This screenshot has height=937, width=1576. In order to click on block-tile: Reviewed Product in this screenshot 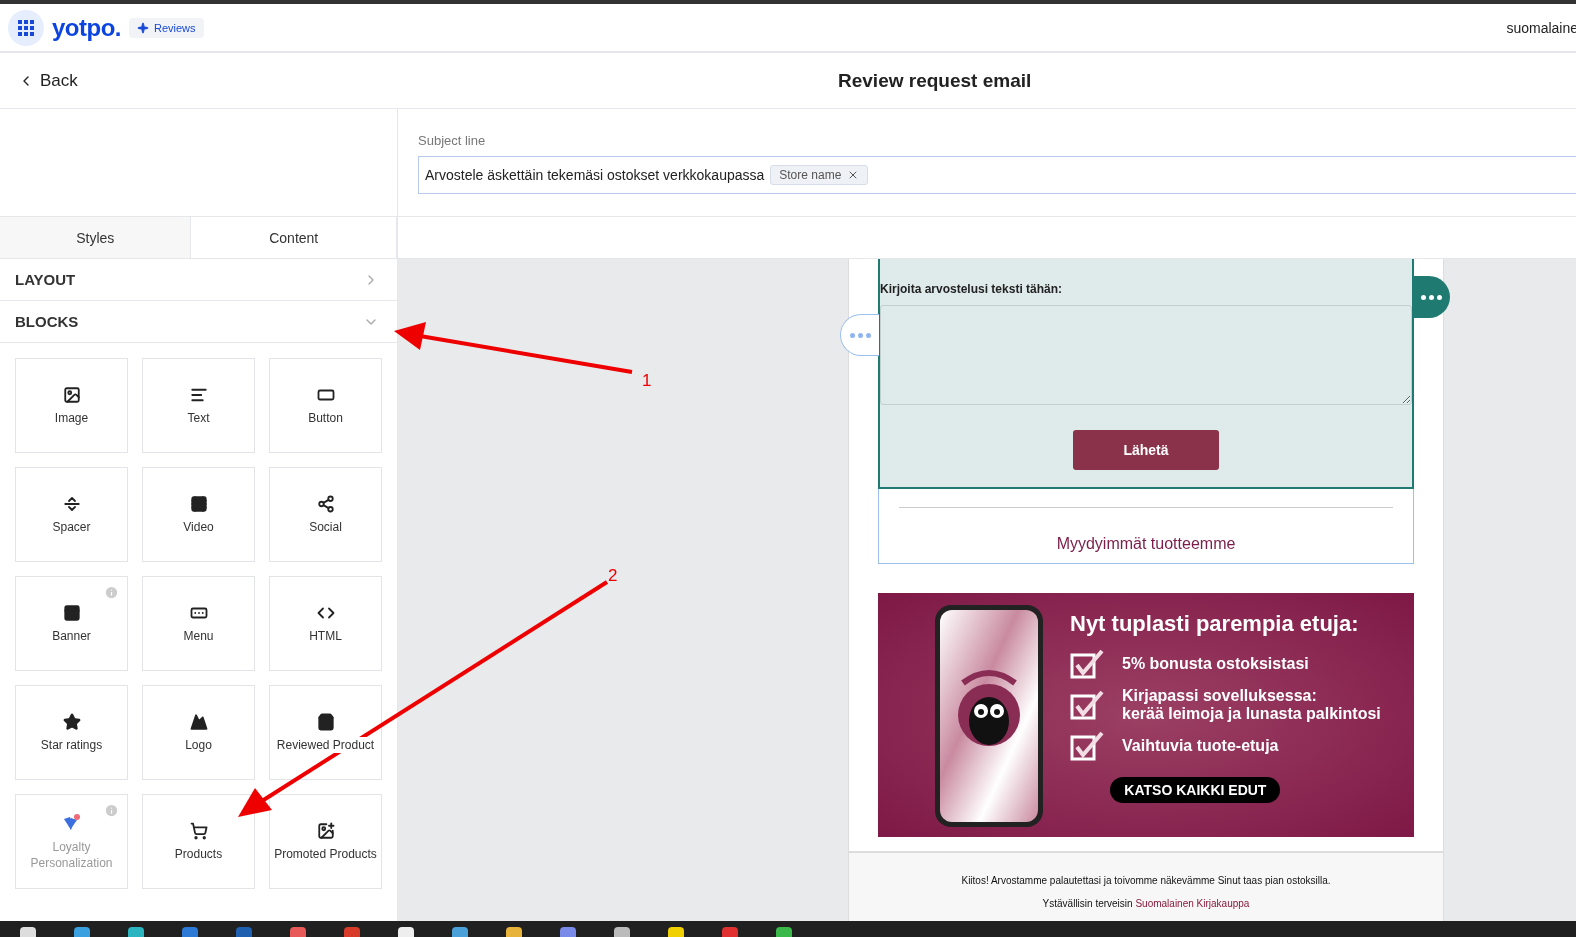, I will do `click(325, 732)`.